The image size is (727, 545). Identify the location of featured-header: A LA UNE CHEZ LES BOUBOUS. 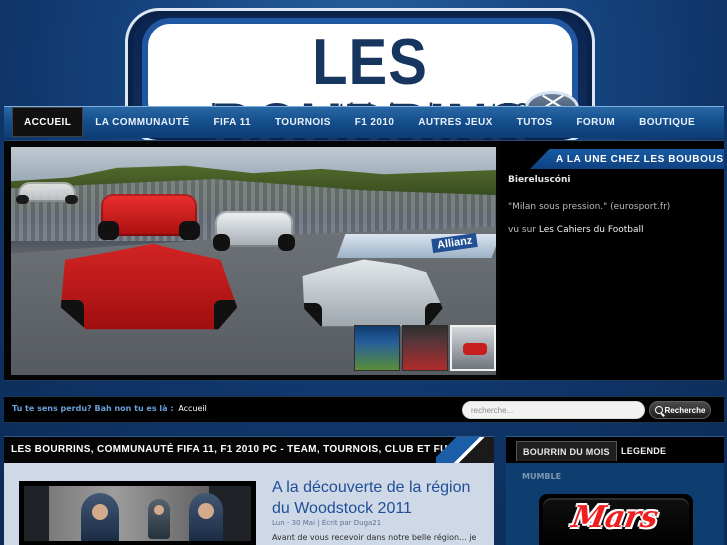
(627, 159).